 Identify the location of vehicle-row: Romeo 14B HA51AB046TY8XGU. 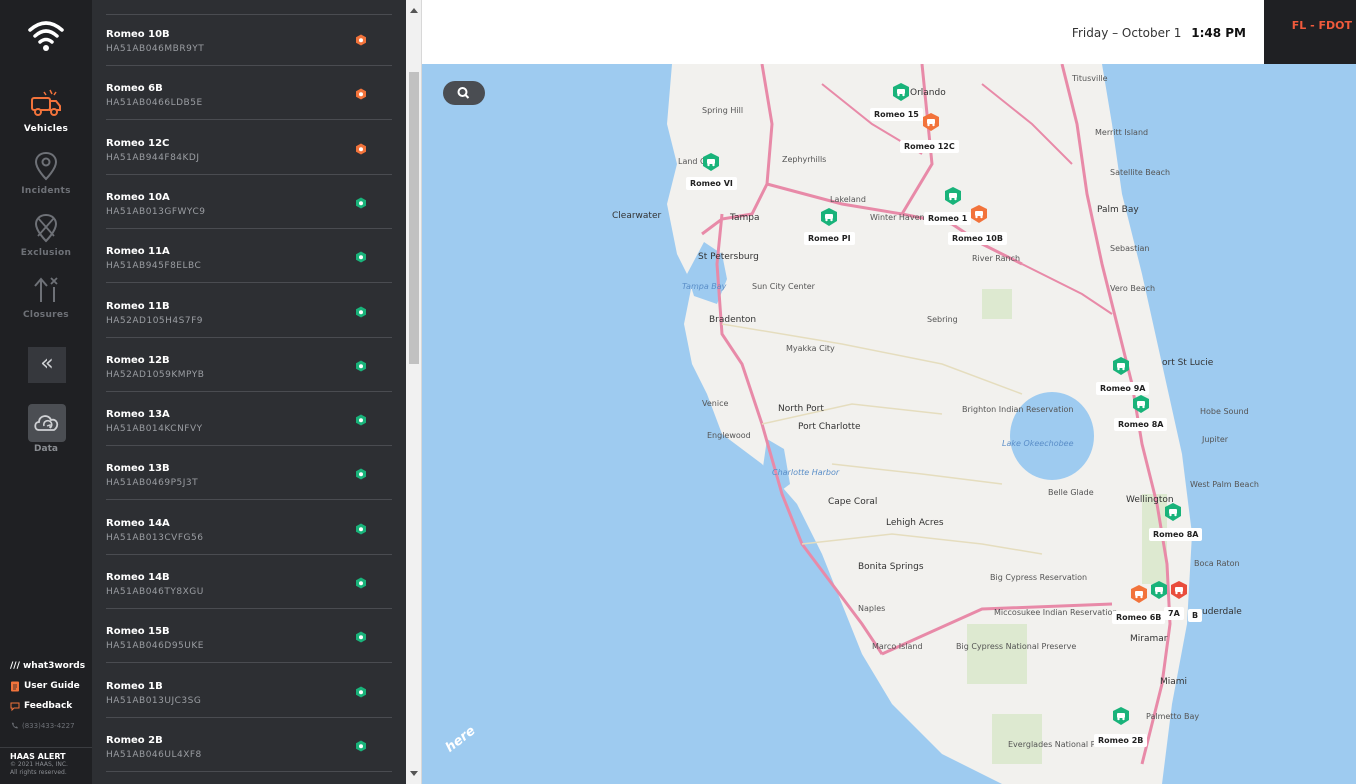
(249, 582).